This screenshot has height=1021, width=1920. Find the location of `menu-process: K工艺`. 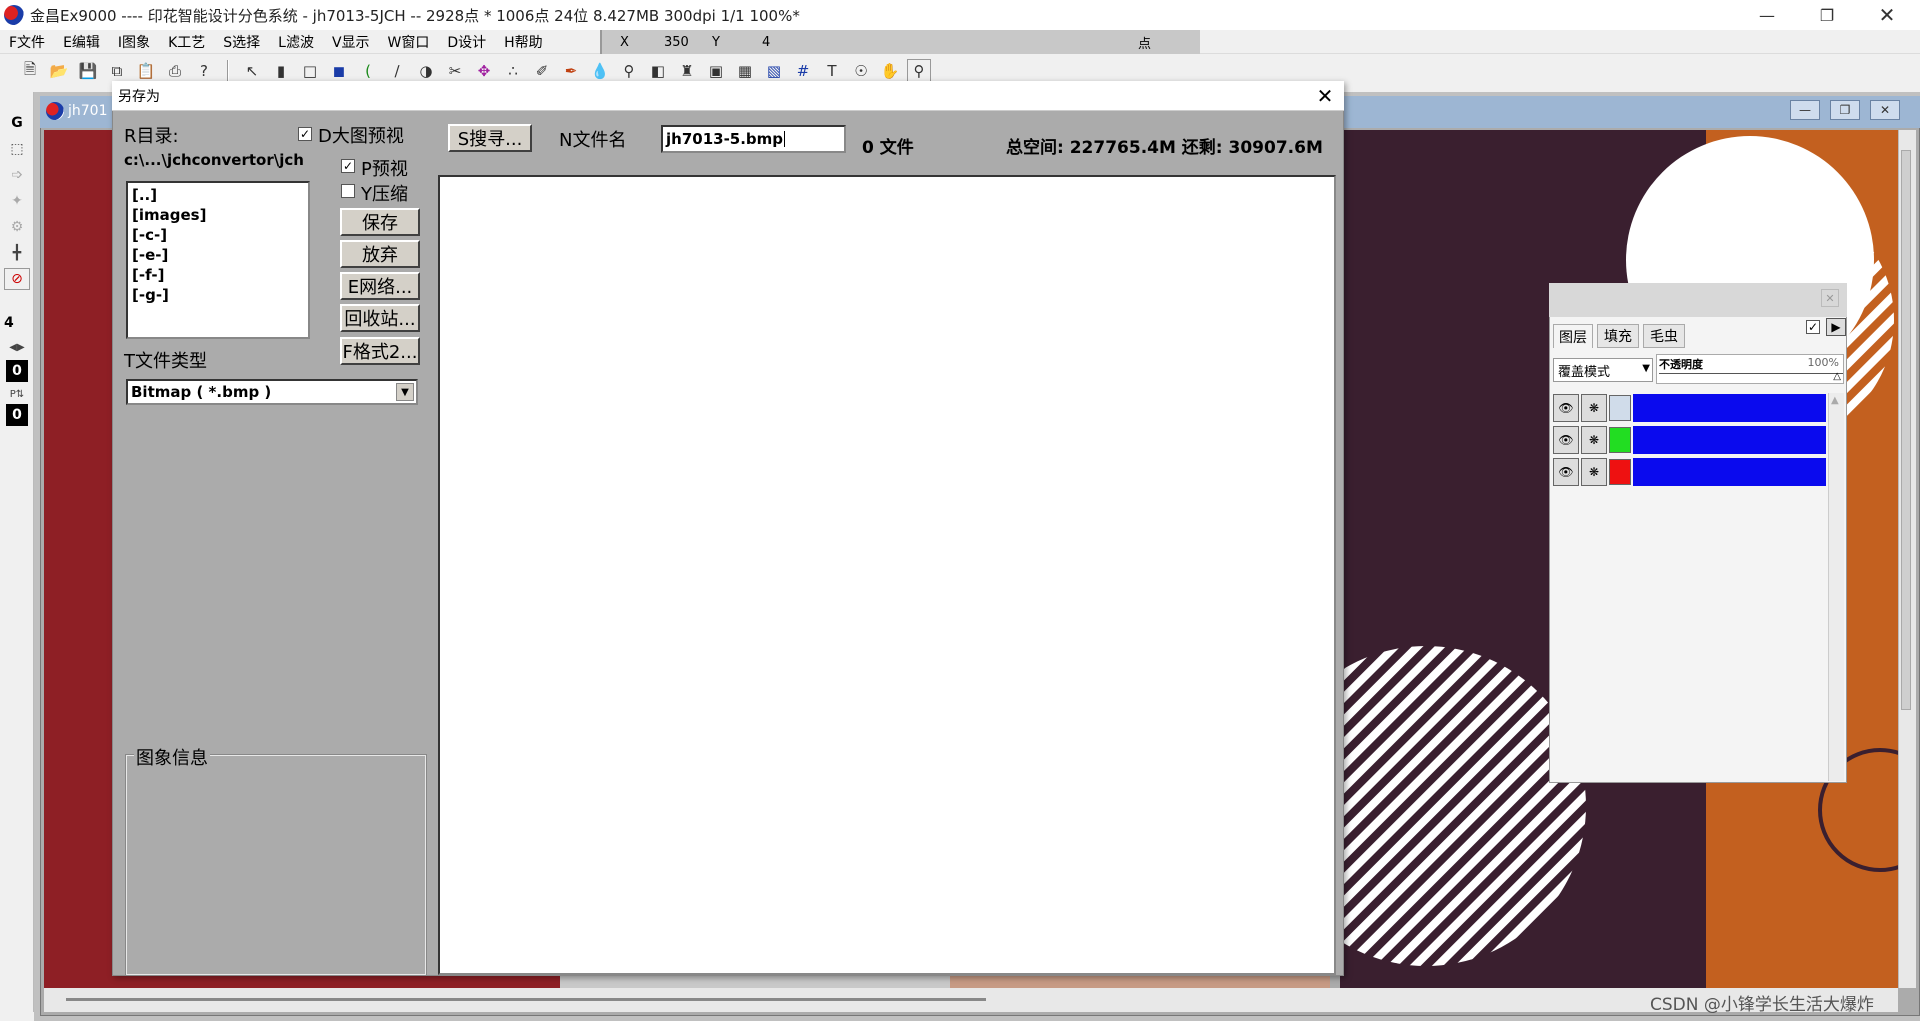

menu-process: K工艺 is located at coordinates (186, 42).